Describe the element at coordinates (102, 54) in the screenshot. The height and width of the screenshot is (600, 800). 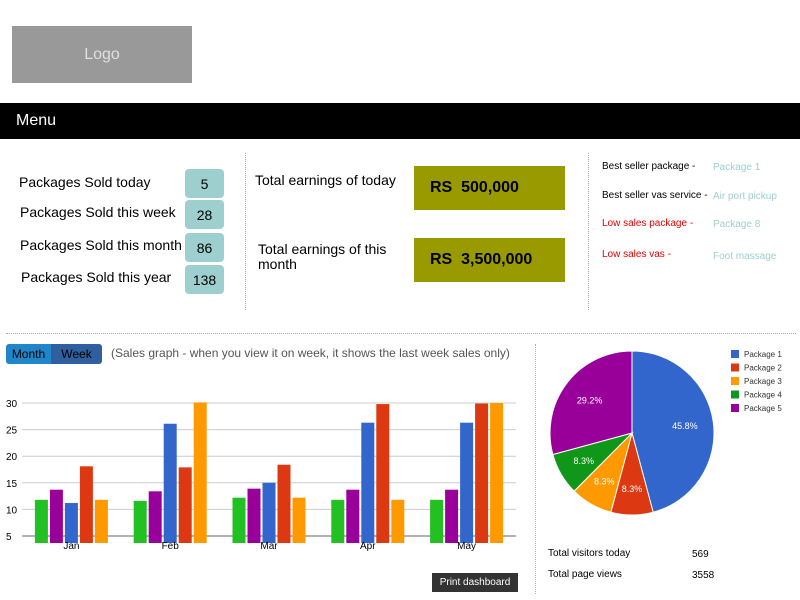
I see `logo: Logo` at that location.